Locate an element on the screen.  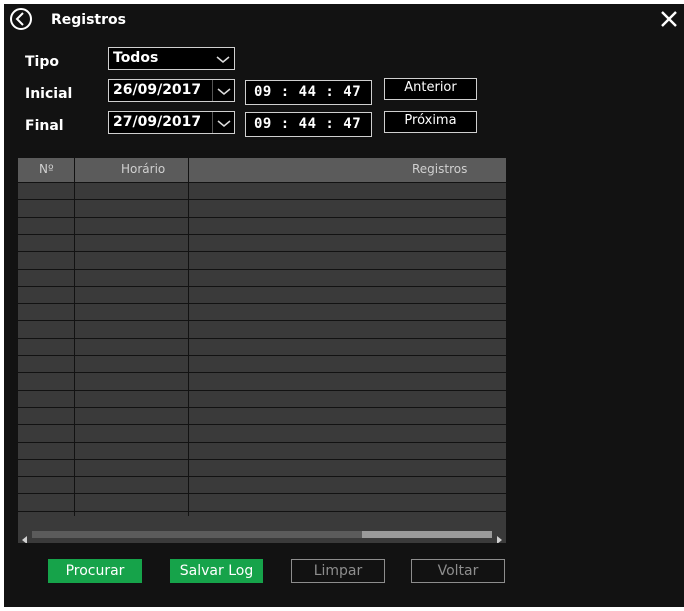
final-time-value: 09 : 44 : 47 is located at coordinates (308, 124).